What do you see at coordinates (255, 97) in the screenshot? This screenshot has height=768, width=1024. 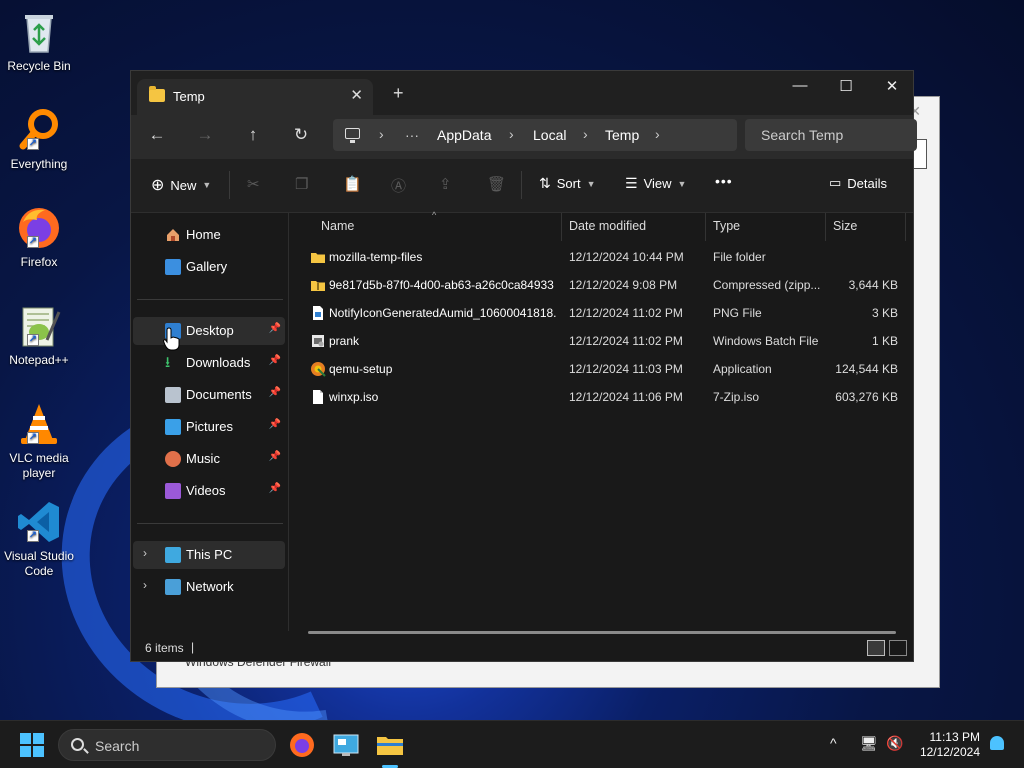 I see `tab-temp: Temp ✕` at bounding box center [255, 97].